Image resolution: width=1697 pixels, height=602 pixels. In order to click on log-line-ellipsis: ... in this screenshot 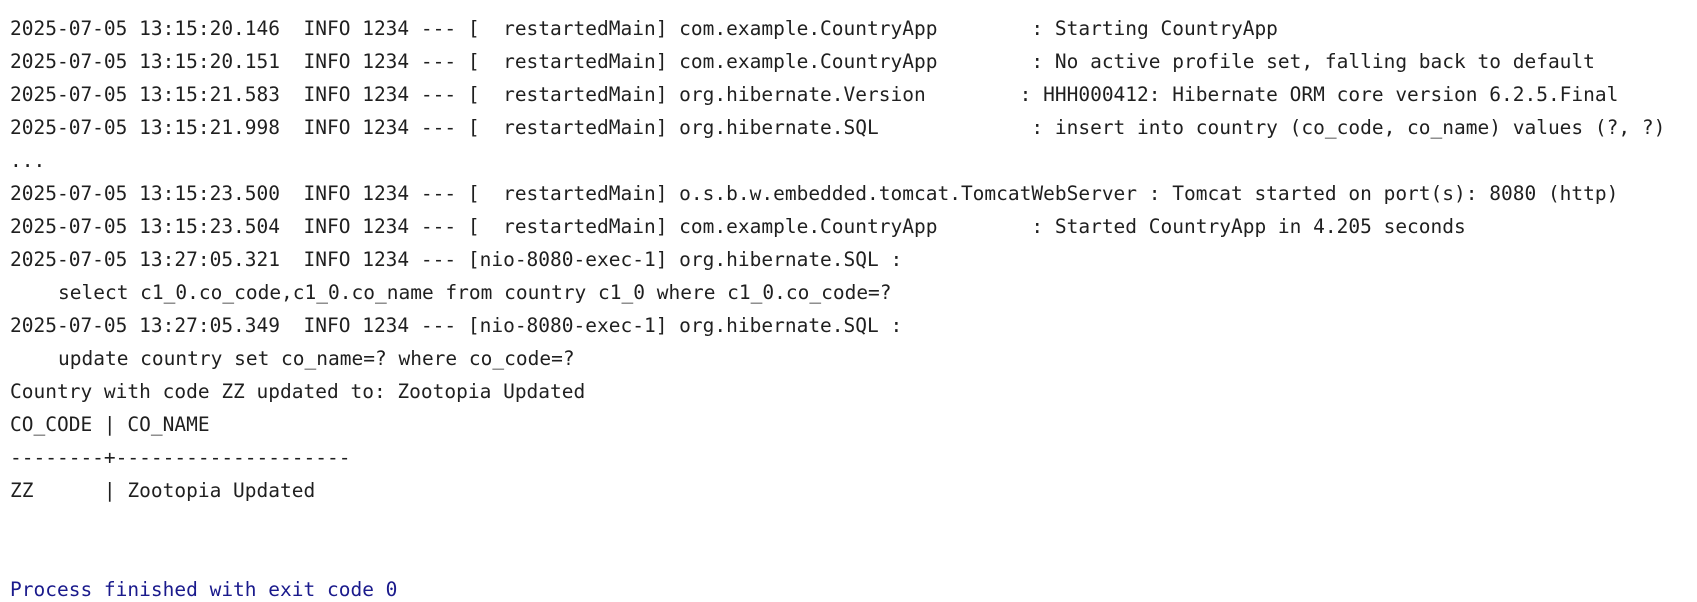, I will do `click(28, 160)`.